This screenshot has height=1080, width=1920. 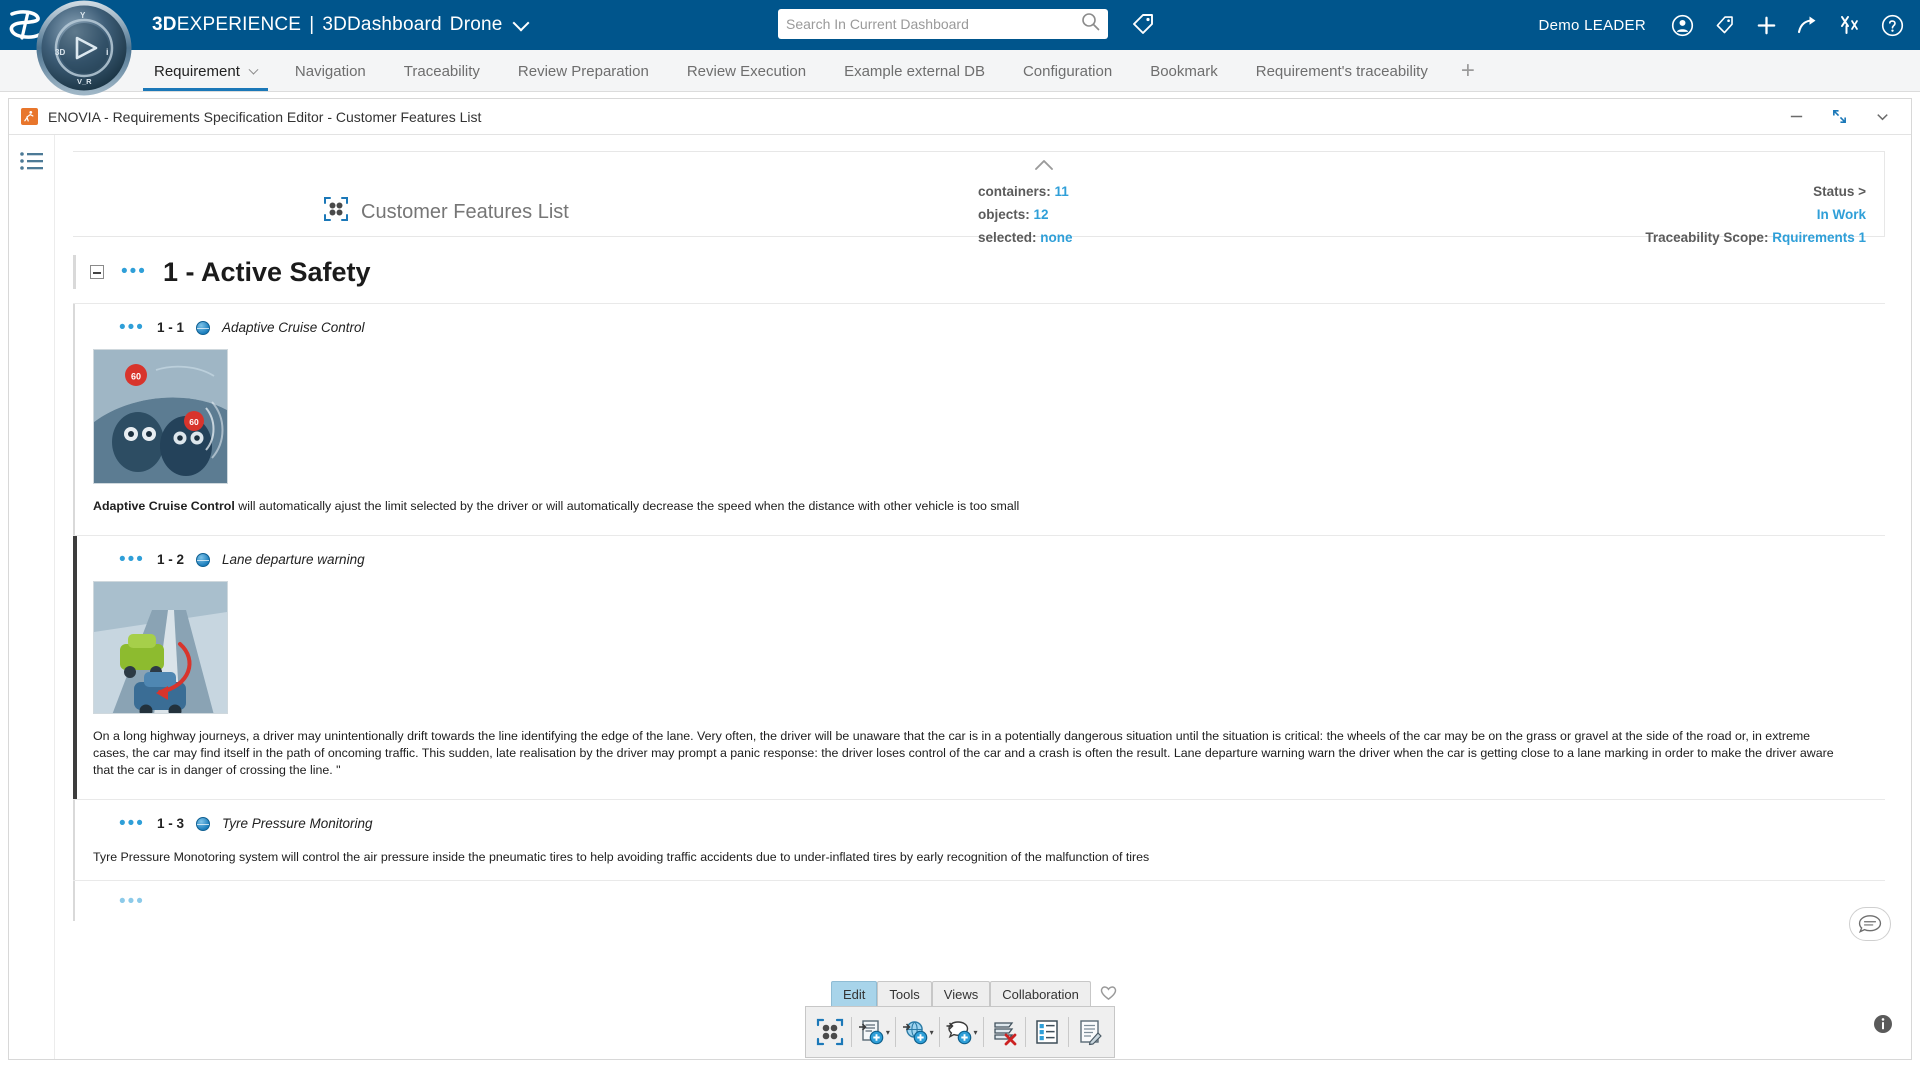 I want to click on section-collapse-toggle, so click(x=97, y=272).